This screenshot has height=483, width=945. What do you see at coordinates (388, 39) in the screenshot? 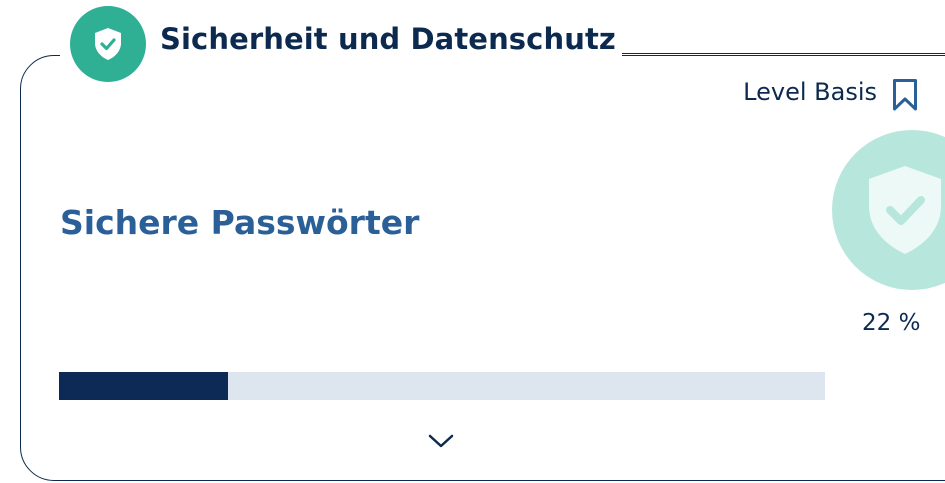
I see `section-title: Sicherheit und Datenschutz` at bounding box center [388, 39].